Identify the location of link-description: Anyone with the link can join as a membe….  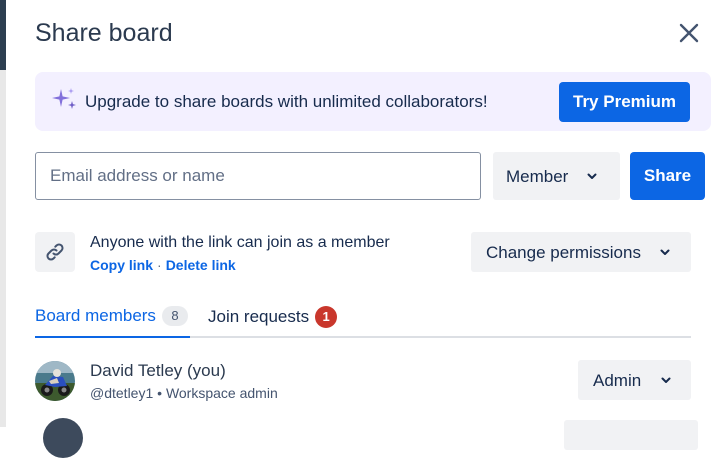
(240, 242).